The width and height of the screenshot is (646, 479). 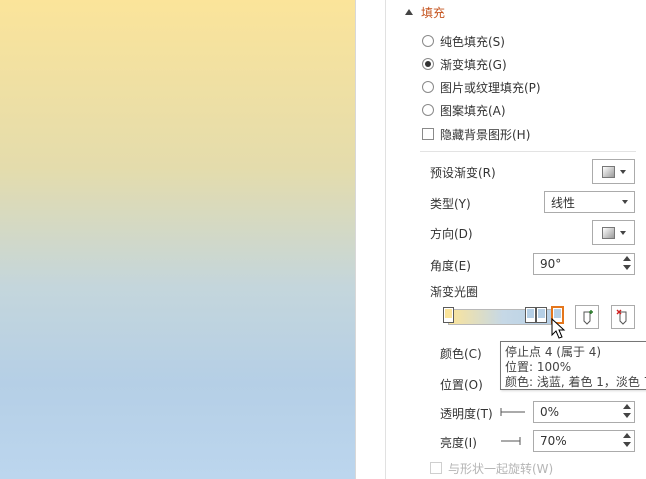 I want to click on checkbox-label: 与形状一起旋转(W), so click(x=501, y=468).